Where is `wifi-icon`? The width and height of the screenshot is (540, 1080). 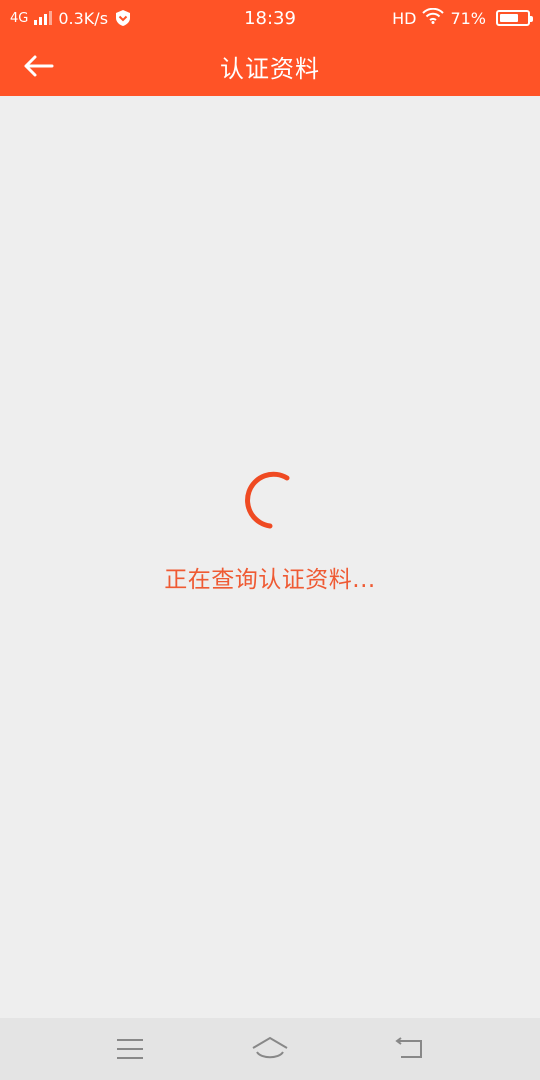 wifi-icon is located at coordinates (433, 17).